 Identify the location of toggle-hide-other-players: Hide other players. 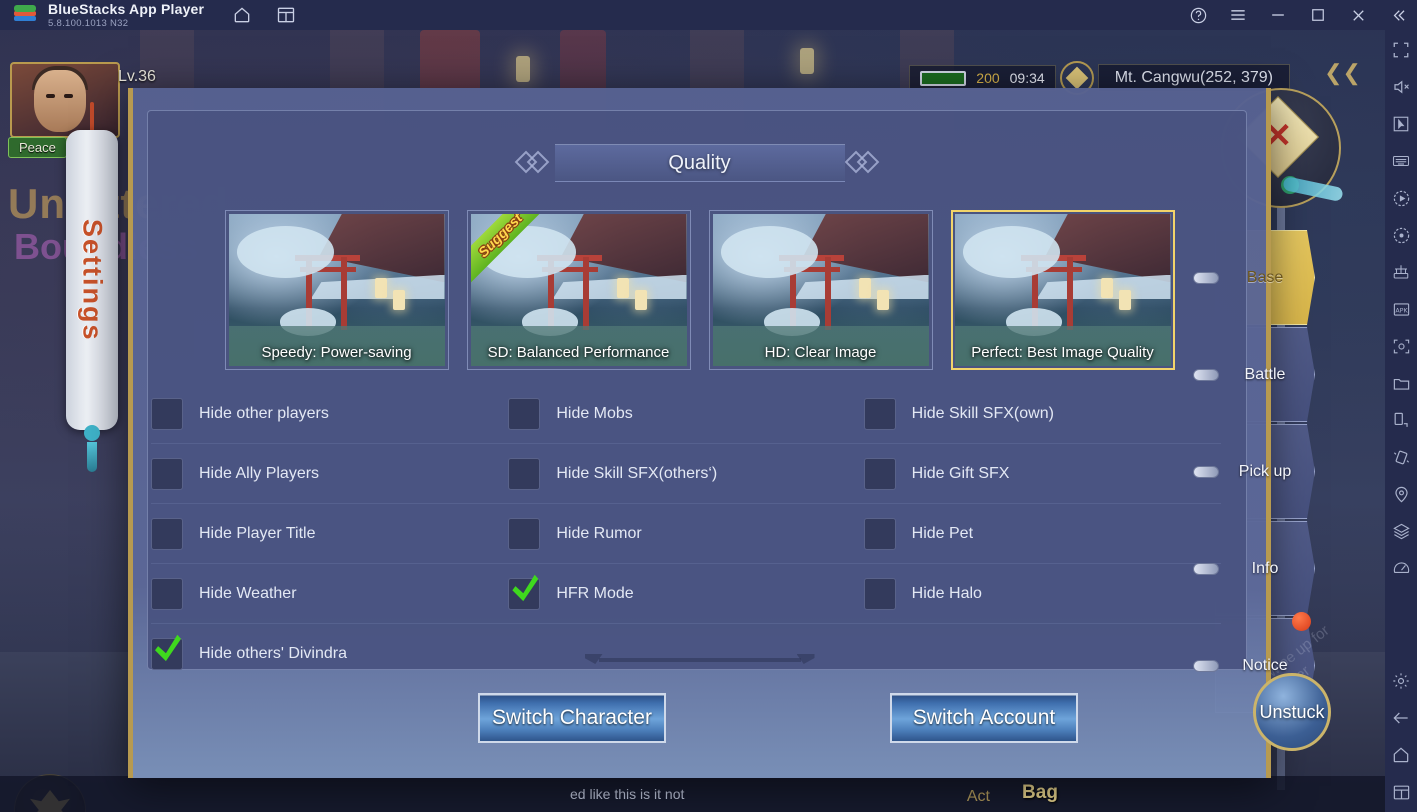
(329, 413).